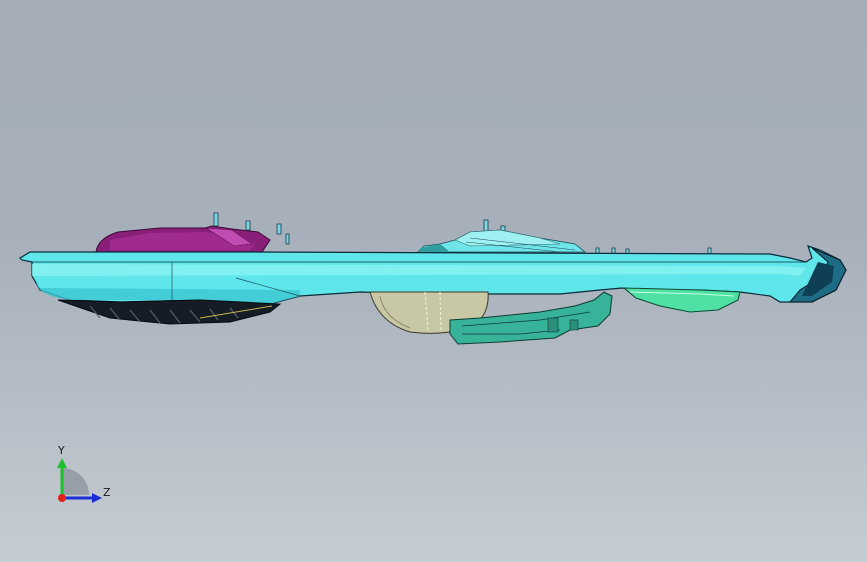  What do you see at coordinates (681, 300) in the screenshot?
I see `green-fender` at bounding box center [681, 300].